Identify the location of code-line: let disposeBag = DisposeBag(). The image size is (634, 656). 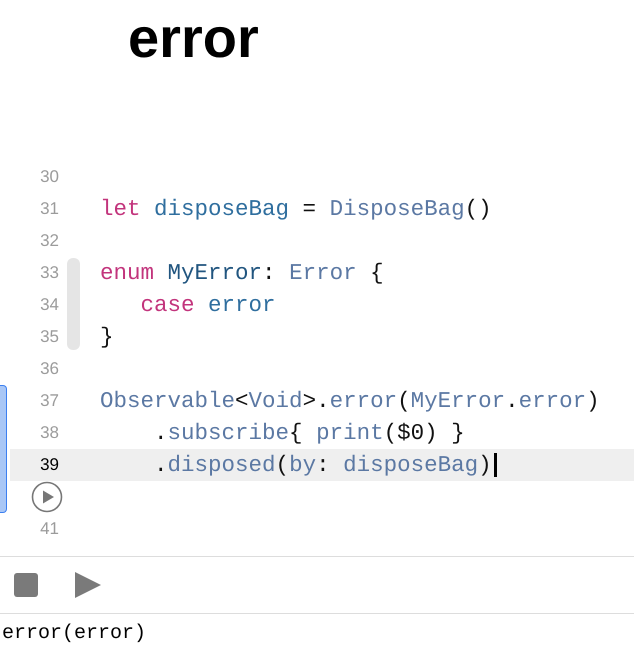
(296, 209).